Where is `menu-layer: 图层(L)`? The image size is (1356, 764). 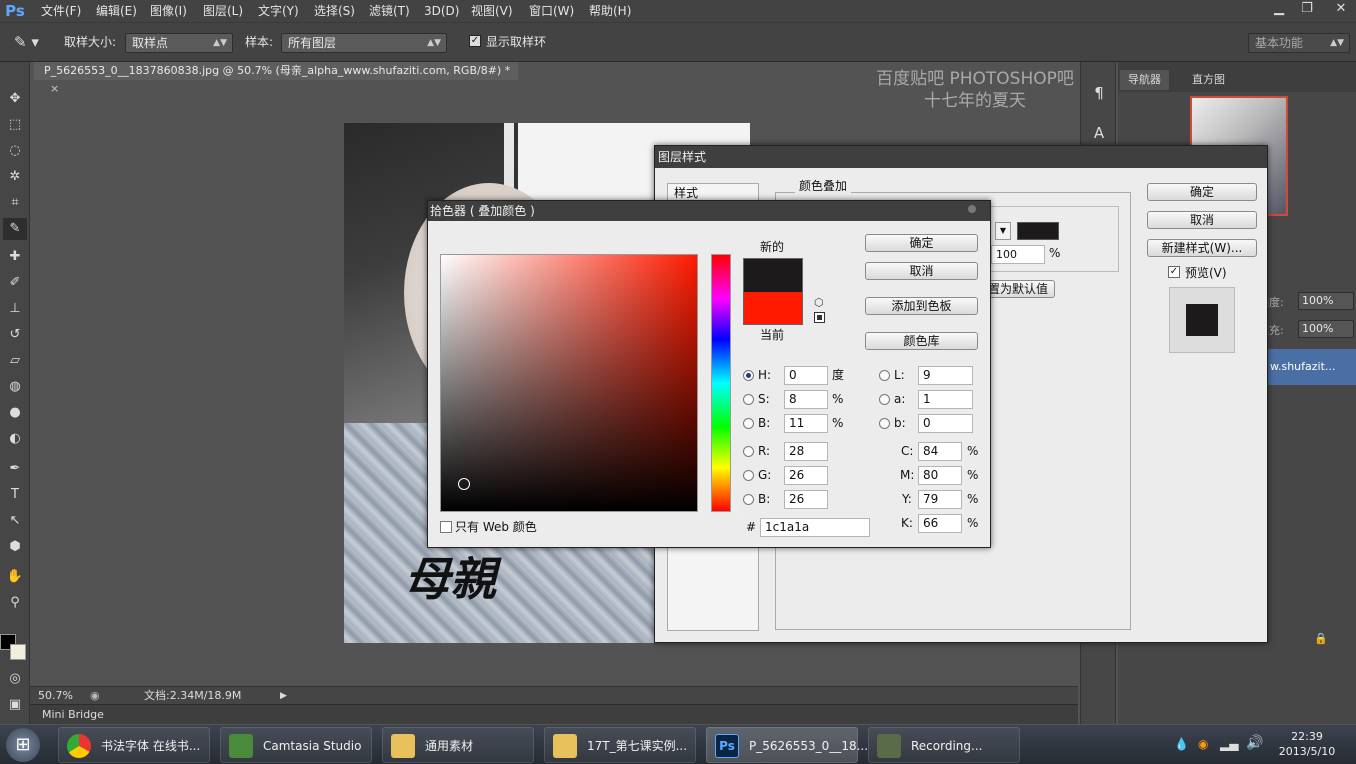
menu-layer: 图层(L) is located at coordinates (223, 11).